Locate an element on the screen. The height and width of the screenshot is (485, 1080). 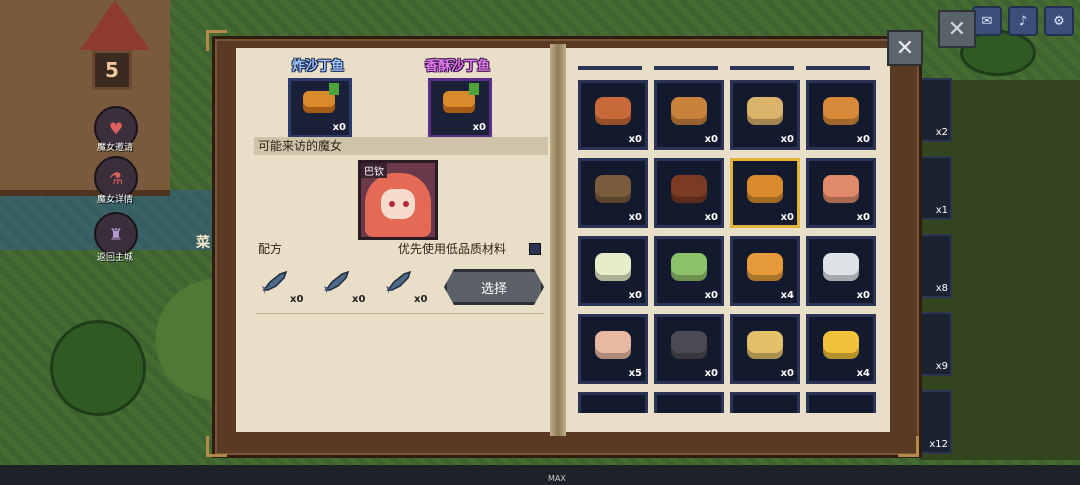
dish-name-crispy-sardine: 香酥沙丁鱼 is located at coordinates (458, 66).